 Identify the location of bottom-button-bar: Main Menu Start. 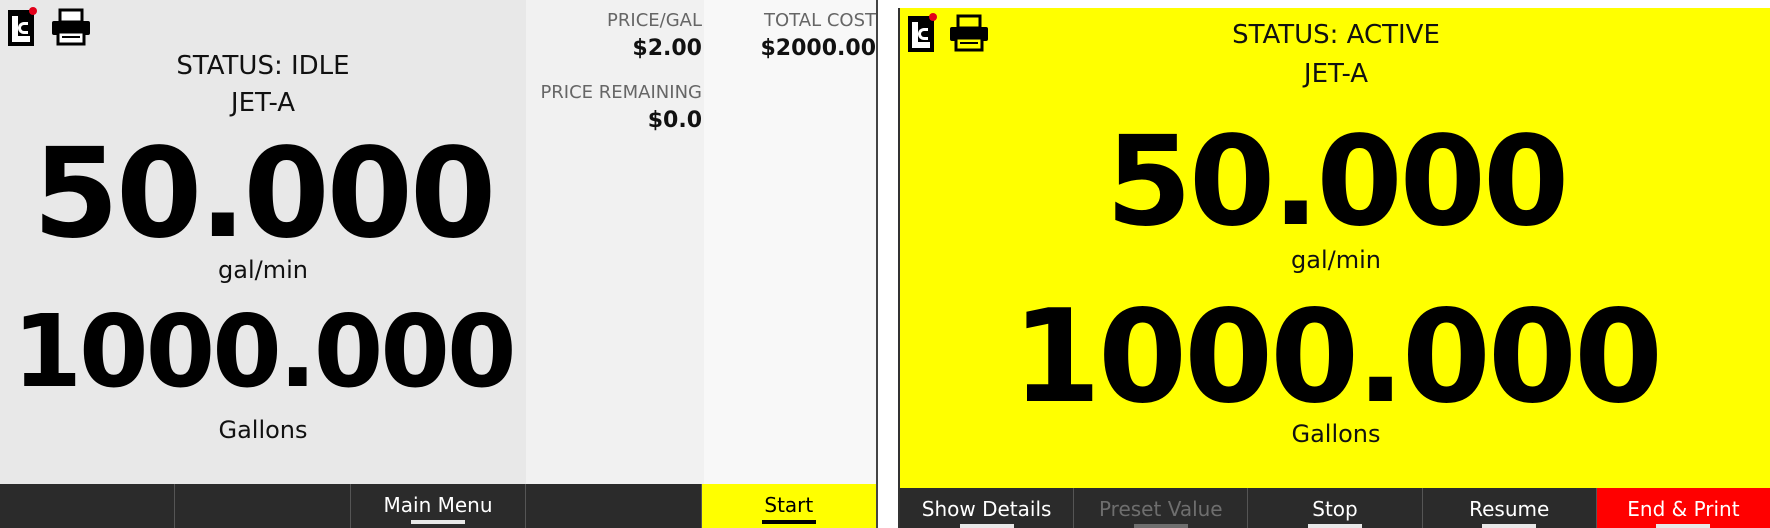
(438, 506).